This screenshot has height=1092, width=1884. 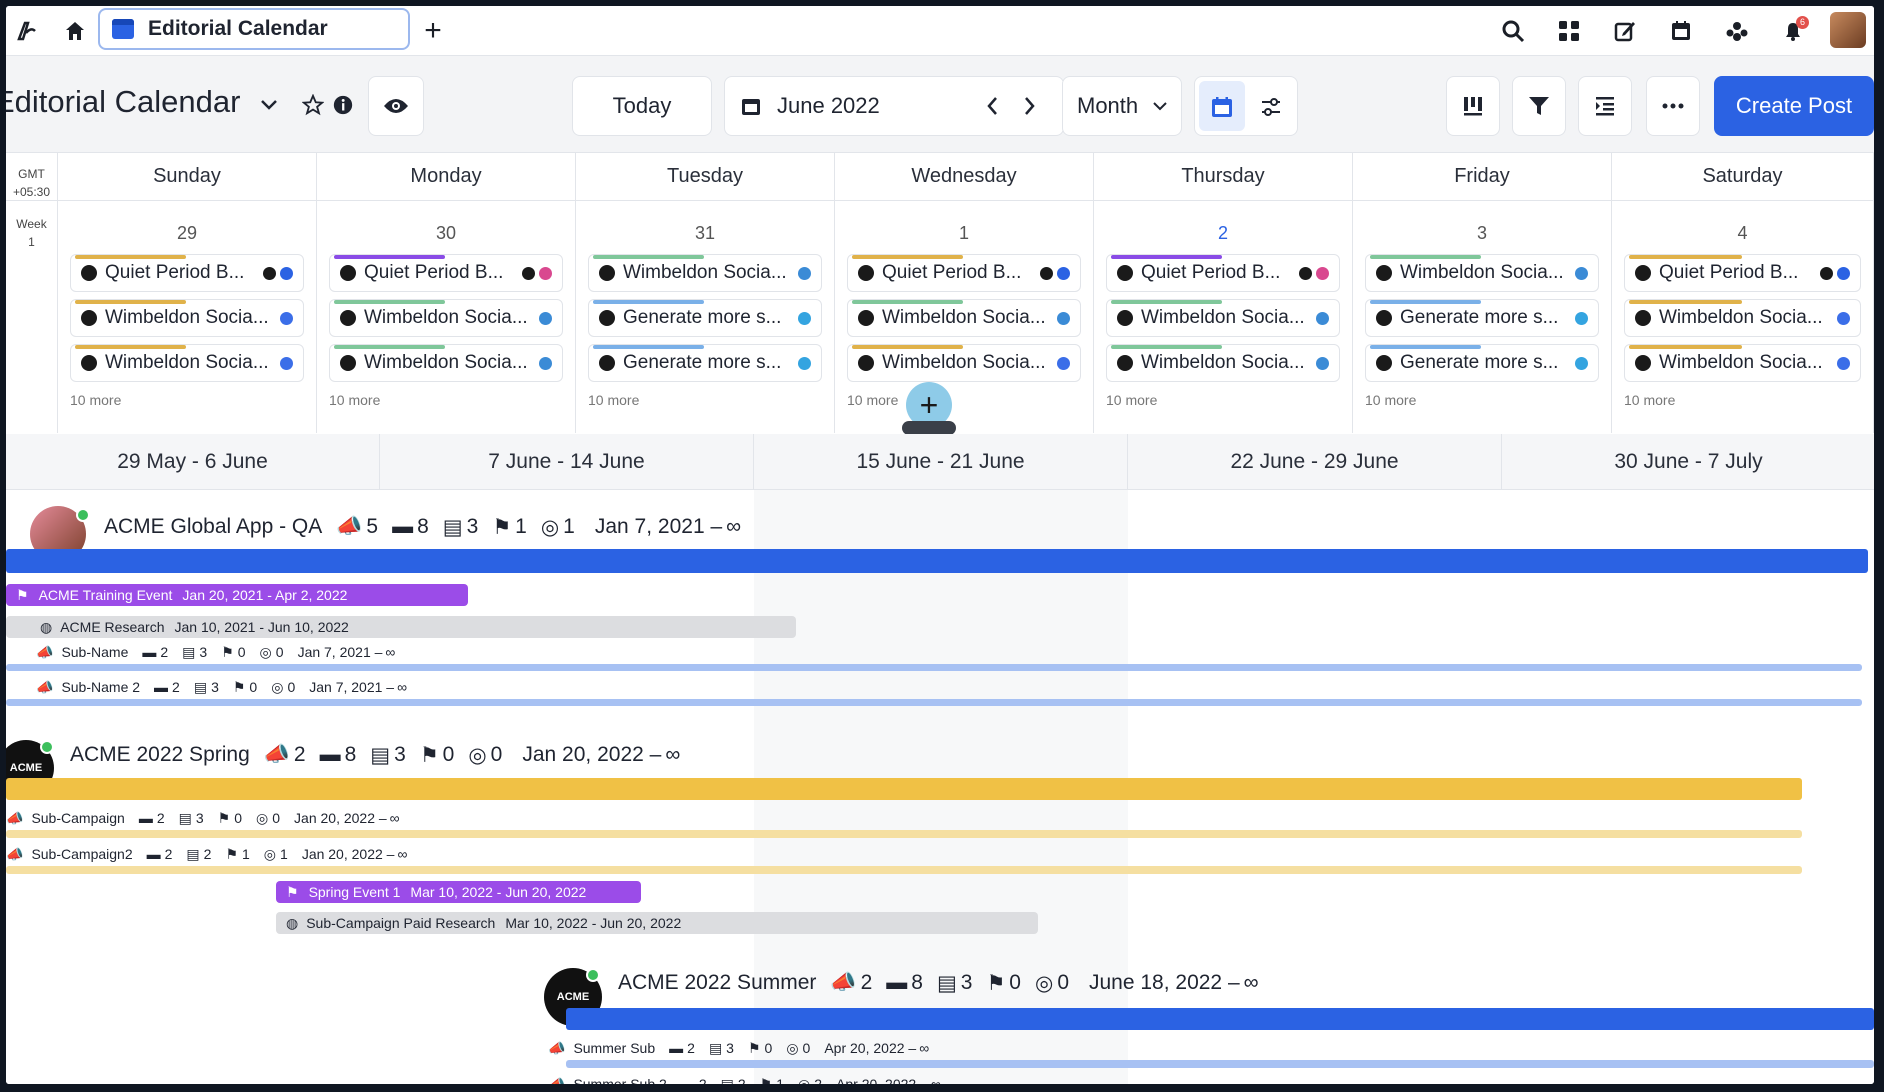 What do you see at coordinates (241, 652) in the screenshot?
I see `count: 0` at bounding box center [241, 652].